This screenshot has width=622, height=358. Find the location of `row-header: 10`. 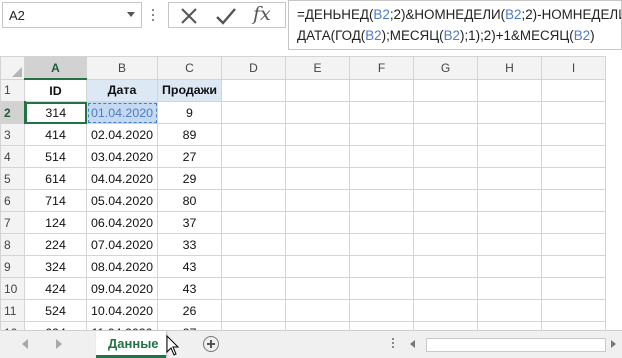

row-header: 10 is located at coordinates (12, 288).